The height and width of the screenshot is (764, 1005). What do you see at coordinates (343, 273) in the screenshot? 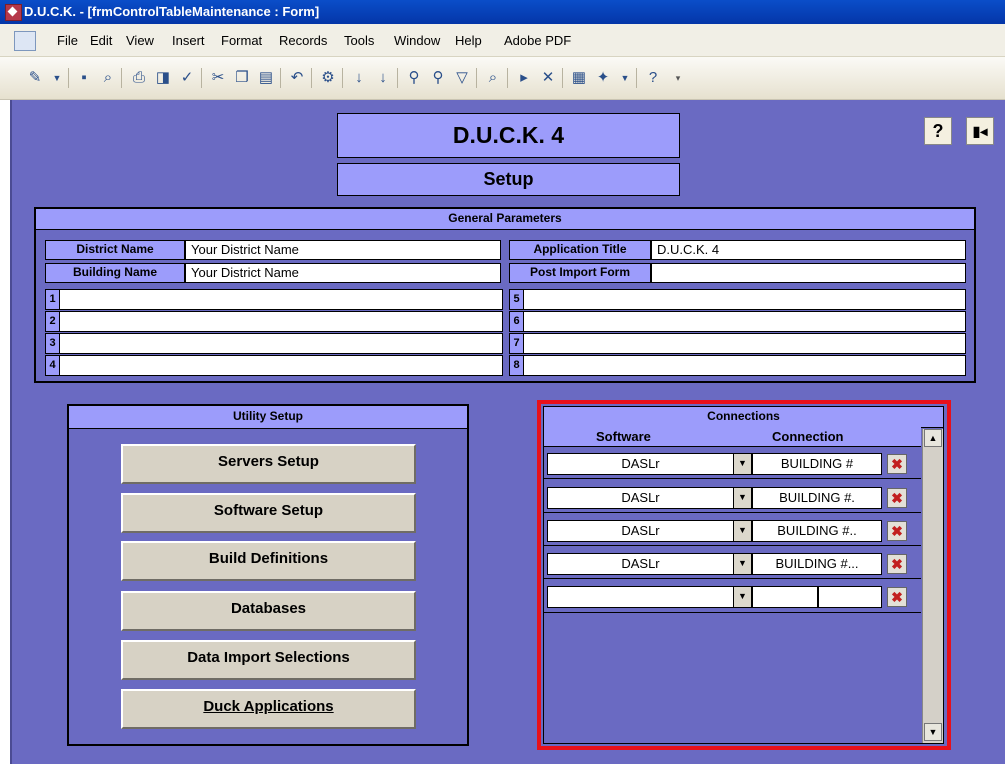
I see `building-name-field: Your District Name` at bounding box center [343, 273].